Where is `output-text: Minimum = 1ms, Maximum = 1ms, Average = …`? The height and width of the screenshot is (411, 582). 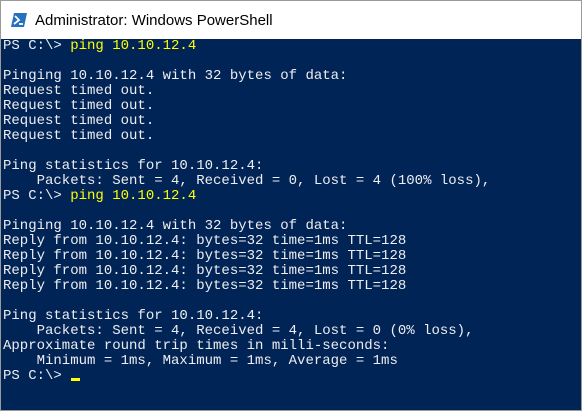 output-text: Minimum = 1ms, Maximum = 1ms, Average = … is located at coordinates (200, 361).